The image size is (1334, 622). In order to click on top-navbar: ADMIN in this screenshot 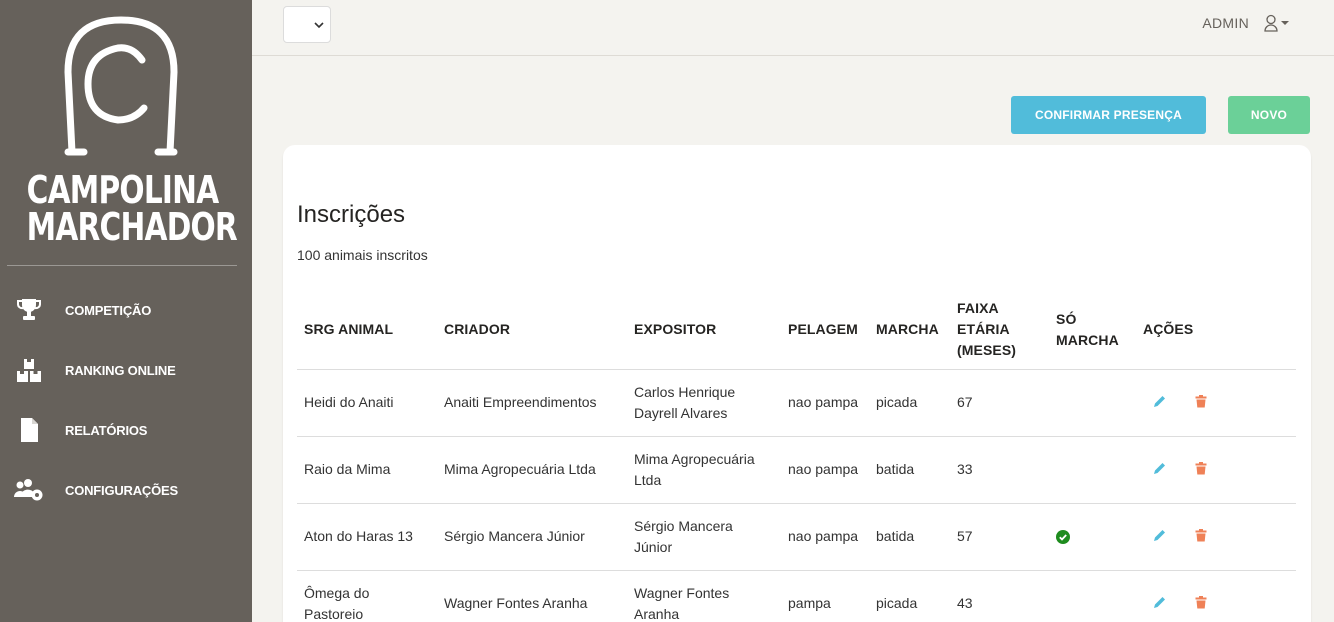, I will do `click(793, 28)`.